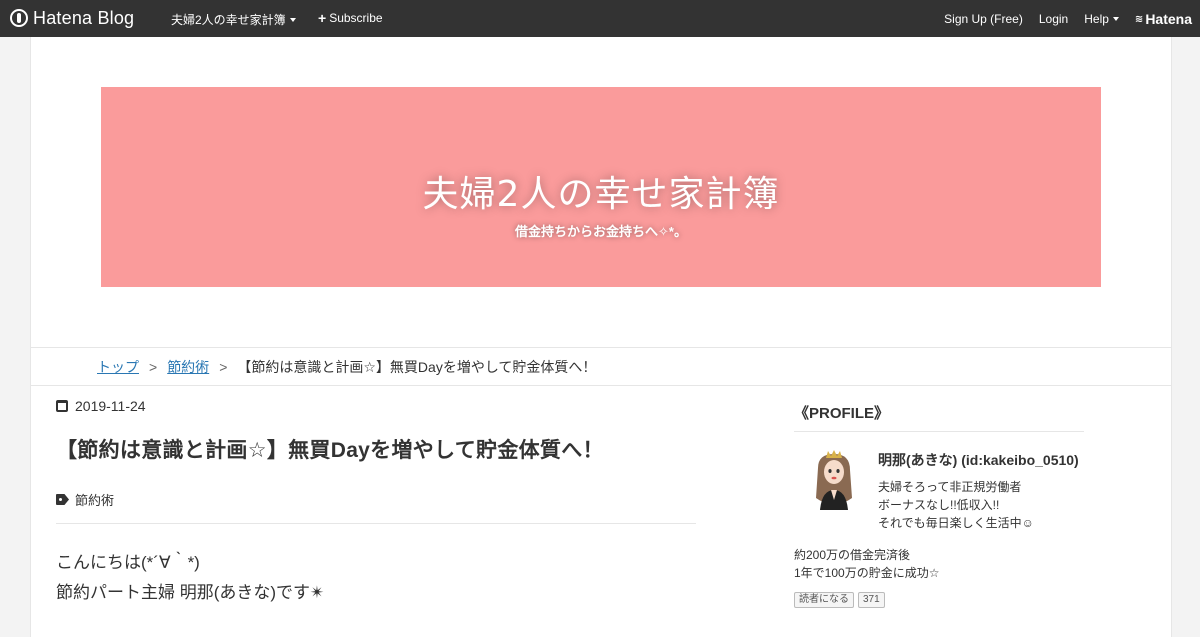 Image resolution: width=1200 pixels, height=637 pixels. Describe the element at coordinates (950, 487) in the screenshot. I see `profile-desc-line: 夫婦そろって非正規労働者` at that location.